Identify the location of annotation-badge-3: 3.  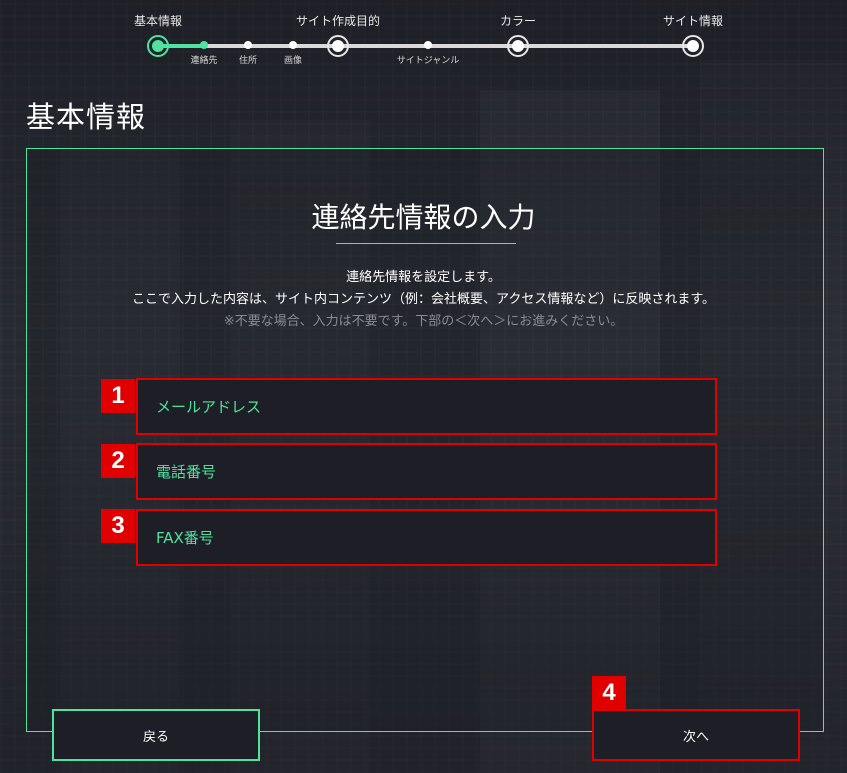
(118, 526).